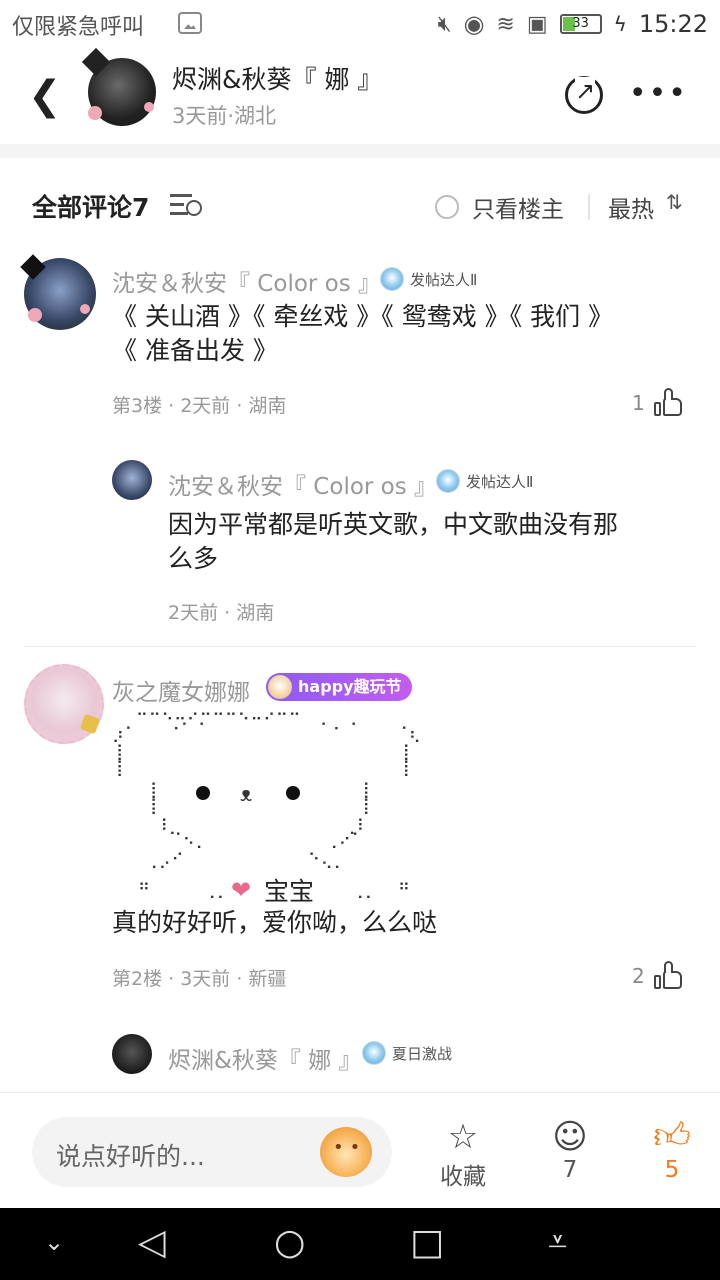  What do you see at coordinates (289, 1242) in the screenshot?
I see `home-circle-icon: ○` at bounding box center [289, 1242].